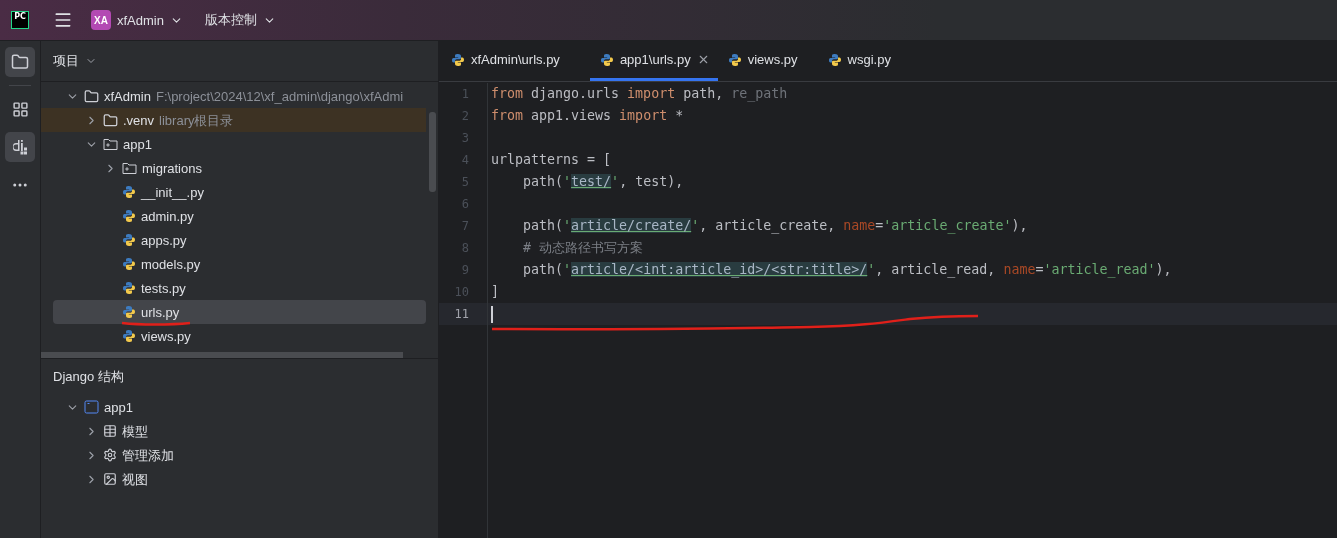  I want to click on code-line: ], so click(495, 292).